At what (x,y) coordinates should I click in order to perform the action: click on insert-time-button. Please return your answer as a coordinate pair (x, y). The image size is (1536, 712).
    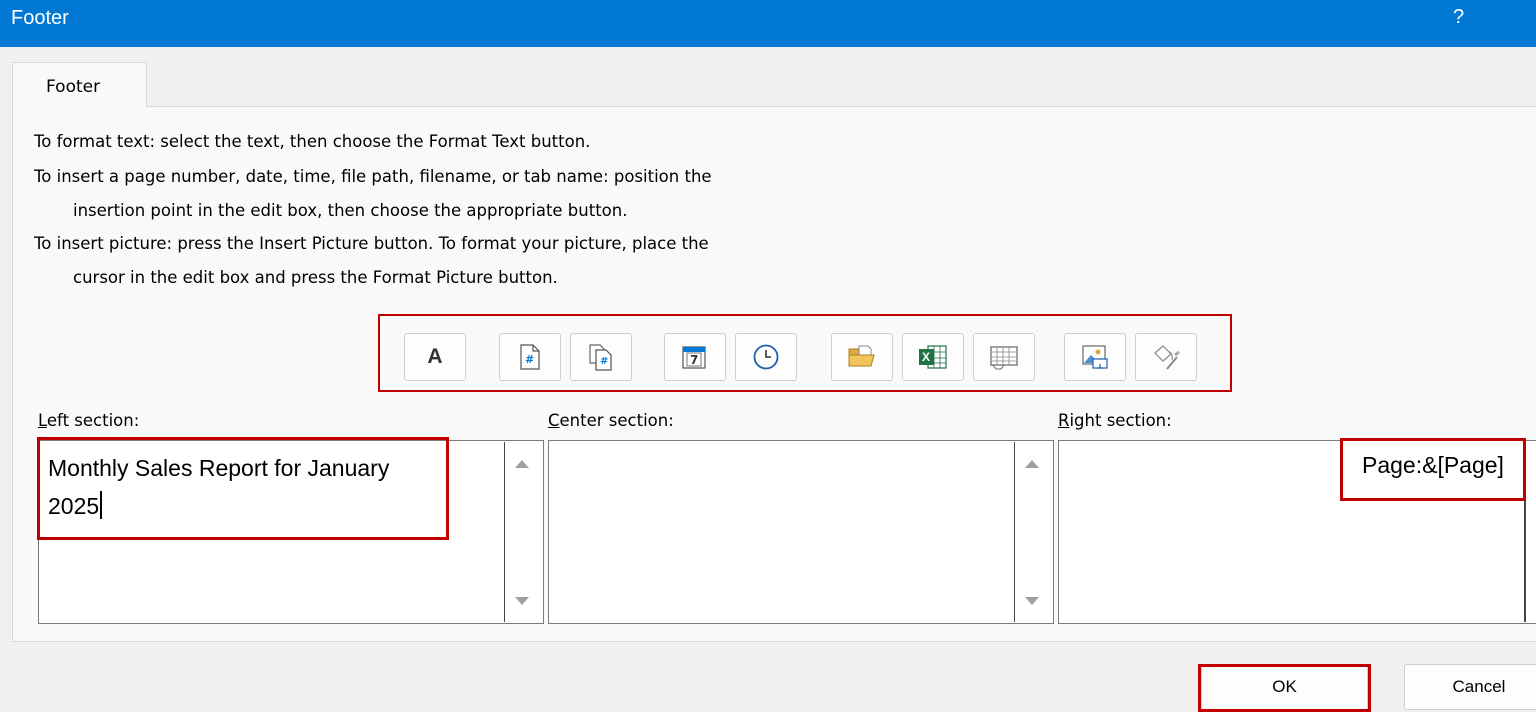
    Looking at the image, I should click on (766, 357).